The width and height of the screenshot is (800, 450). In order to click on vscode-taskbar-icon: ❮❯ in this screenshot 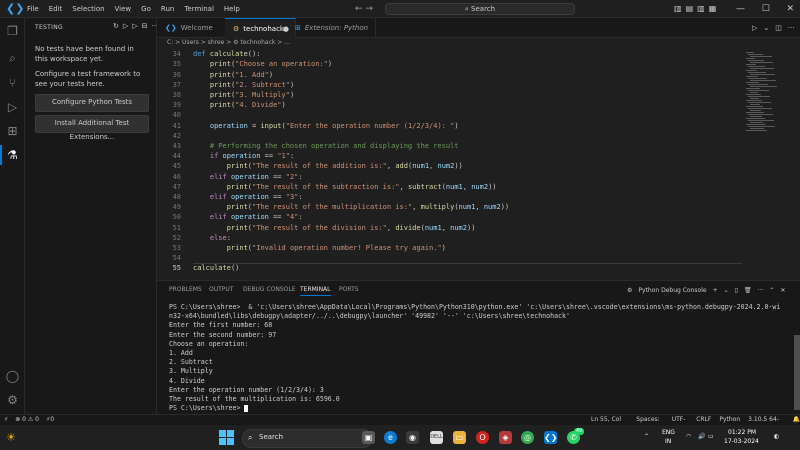, I will do `click(550, 437)`.